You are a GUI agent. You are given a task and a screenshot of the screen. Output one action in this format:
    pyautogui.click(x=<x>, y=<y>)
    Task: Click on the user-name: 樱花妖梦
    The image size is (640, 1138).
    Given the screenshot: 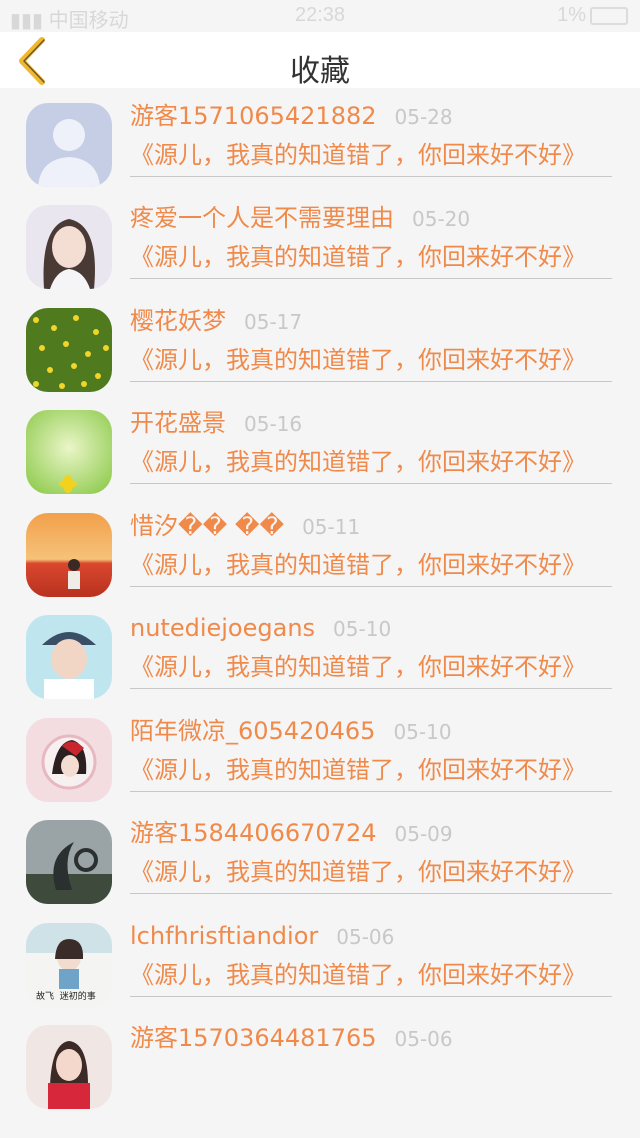 What is the action you would take?
    pyautogui.click(x=178, y=321)
    